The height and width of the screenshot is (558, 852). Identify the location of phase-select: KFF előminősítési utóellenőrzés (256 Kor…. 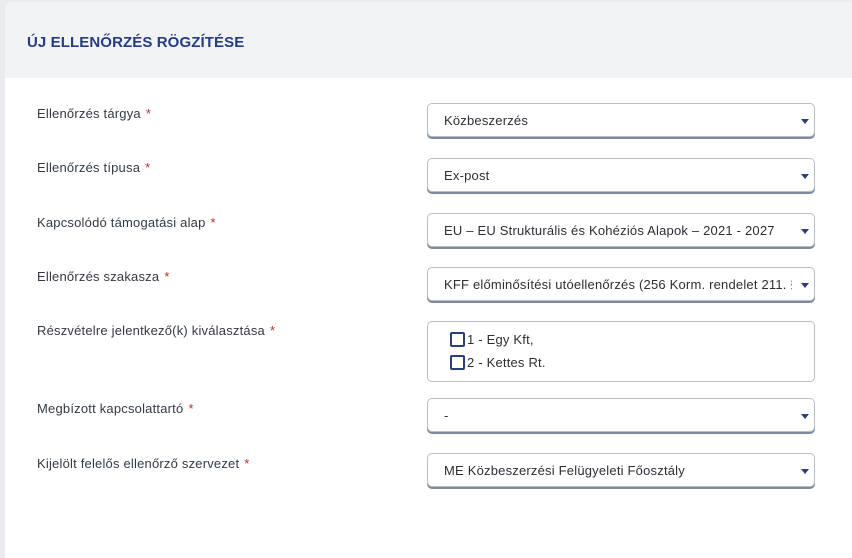
(621, 284).